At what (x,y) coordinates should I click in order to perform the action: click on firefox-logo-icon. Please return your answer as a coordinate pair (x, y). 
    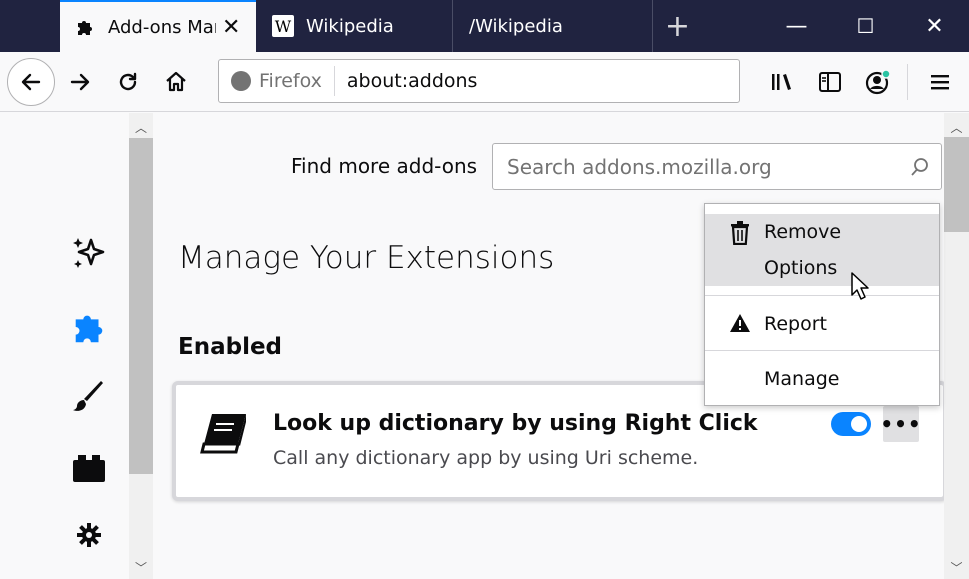
    Looking at the image, I should click on (241, 81).